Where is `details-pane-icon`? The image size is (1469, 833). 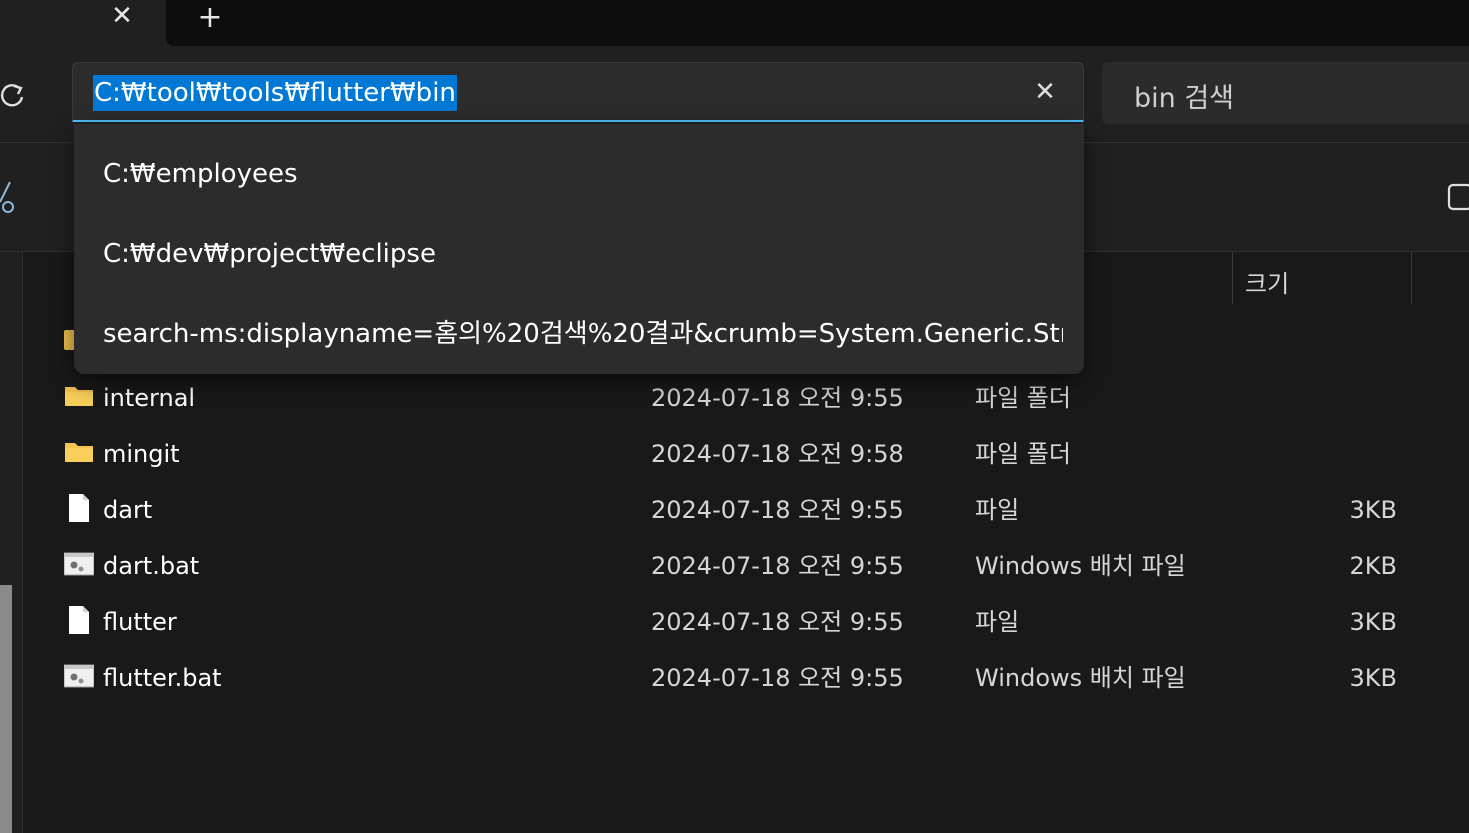 details-pane-icon is located at coordinates (1457, 197).